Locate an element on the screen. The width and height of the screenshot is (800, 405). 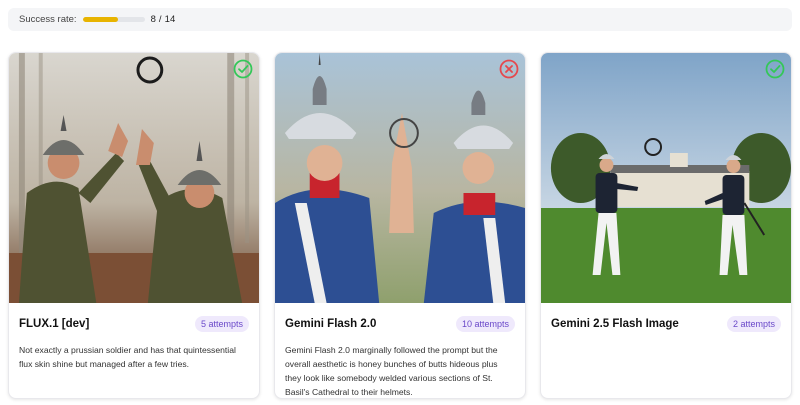
x-circle-icon is located at coordinates (509, 69).